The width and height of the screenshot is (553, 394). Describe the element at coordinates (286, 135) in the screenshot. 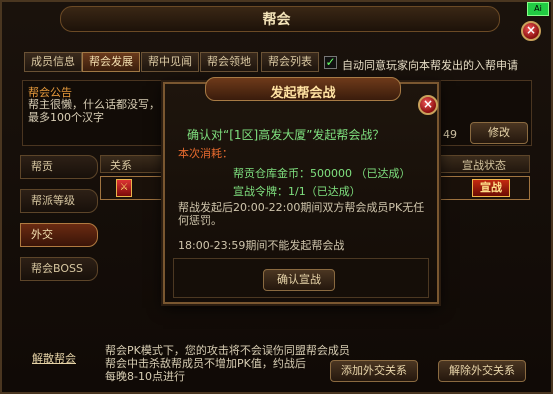

I see `dialog-question: 确认对“[1区]高发大厦”发起帮会战？` at that location.